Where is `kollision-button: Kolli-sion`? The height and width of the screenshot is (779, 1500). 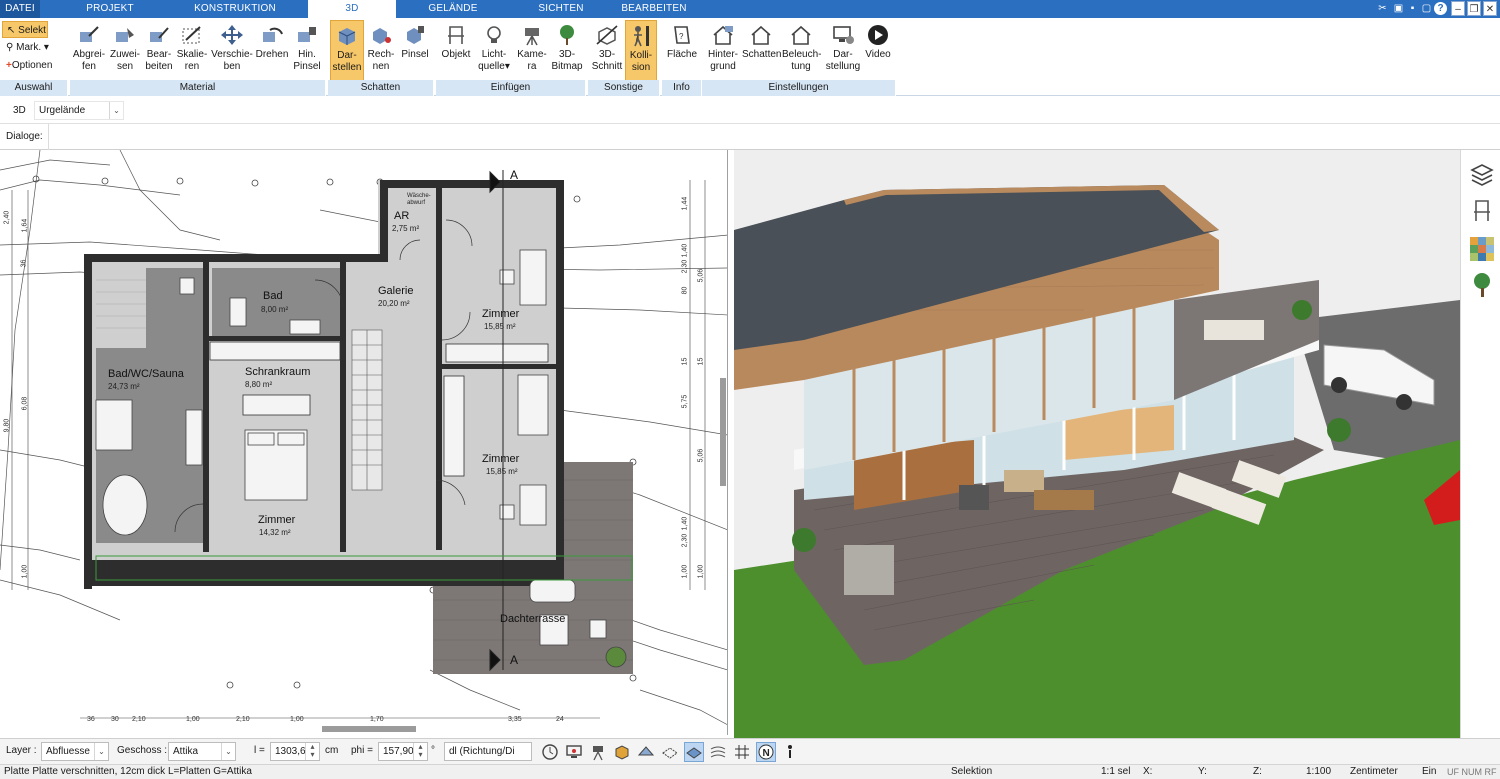
kollision-button: Kolli-sion is located at coordinates (641, 51).